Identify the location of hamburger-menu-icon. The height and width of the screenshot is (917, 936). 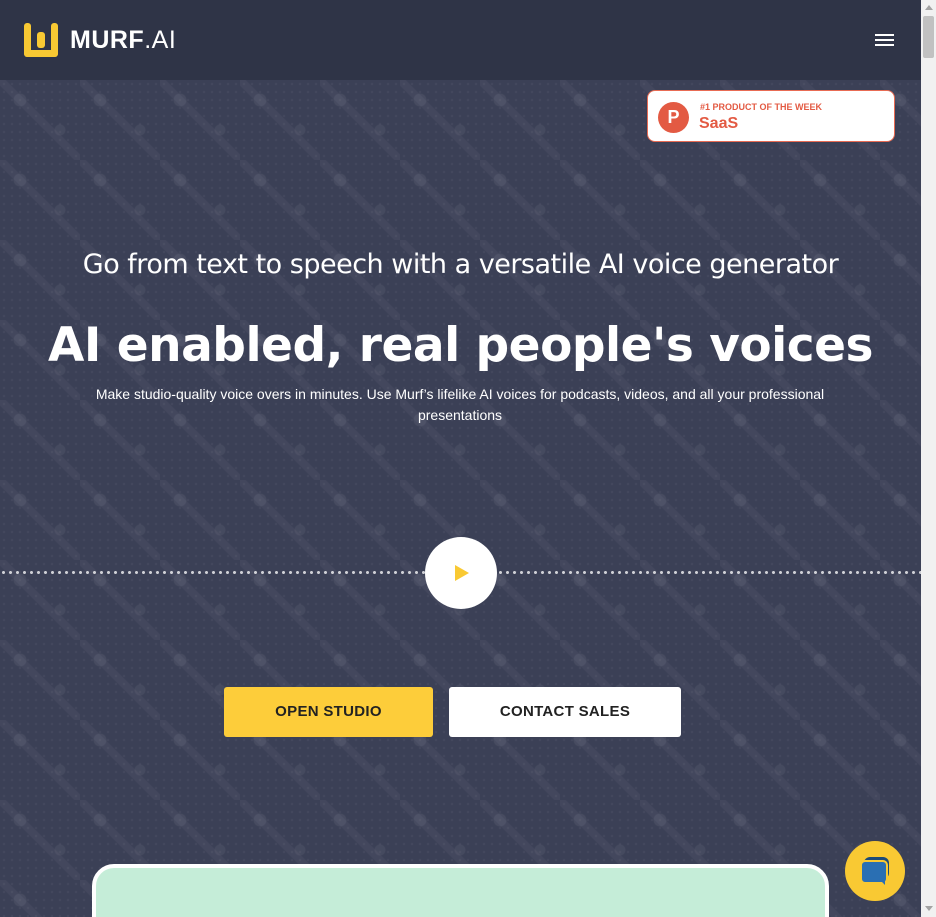
(885, 40).